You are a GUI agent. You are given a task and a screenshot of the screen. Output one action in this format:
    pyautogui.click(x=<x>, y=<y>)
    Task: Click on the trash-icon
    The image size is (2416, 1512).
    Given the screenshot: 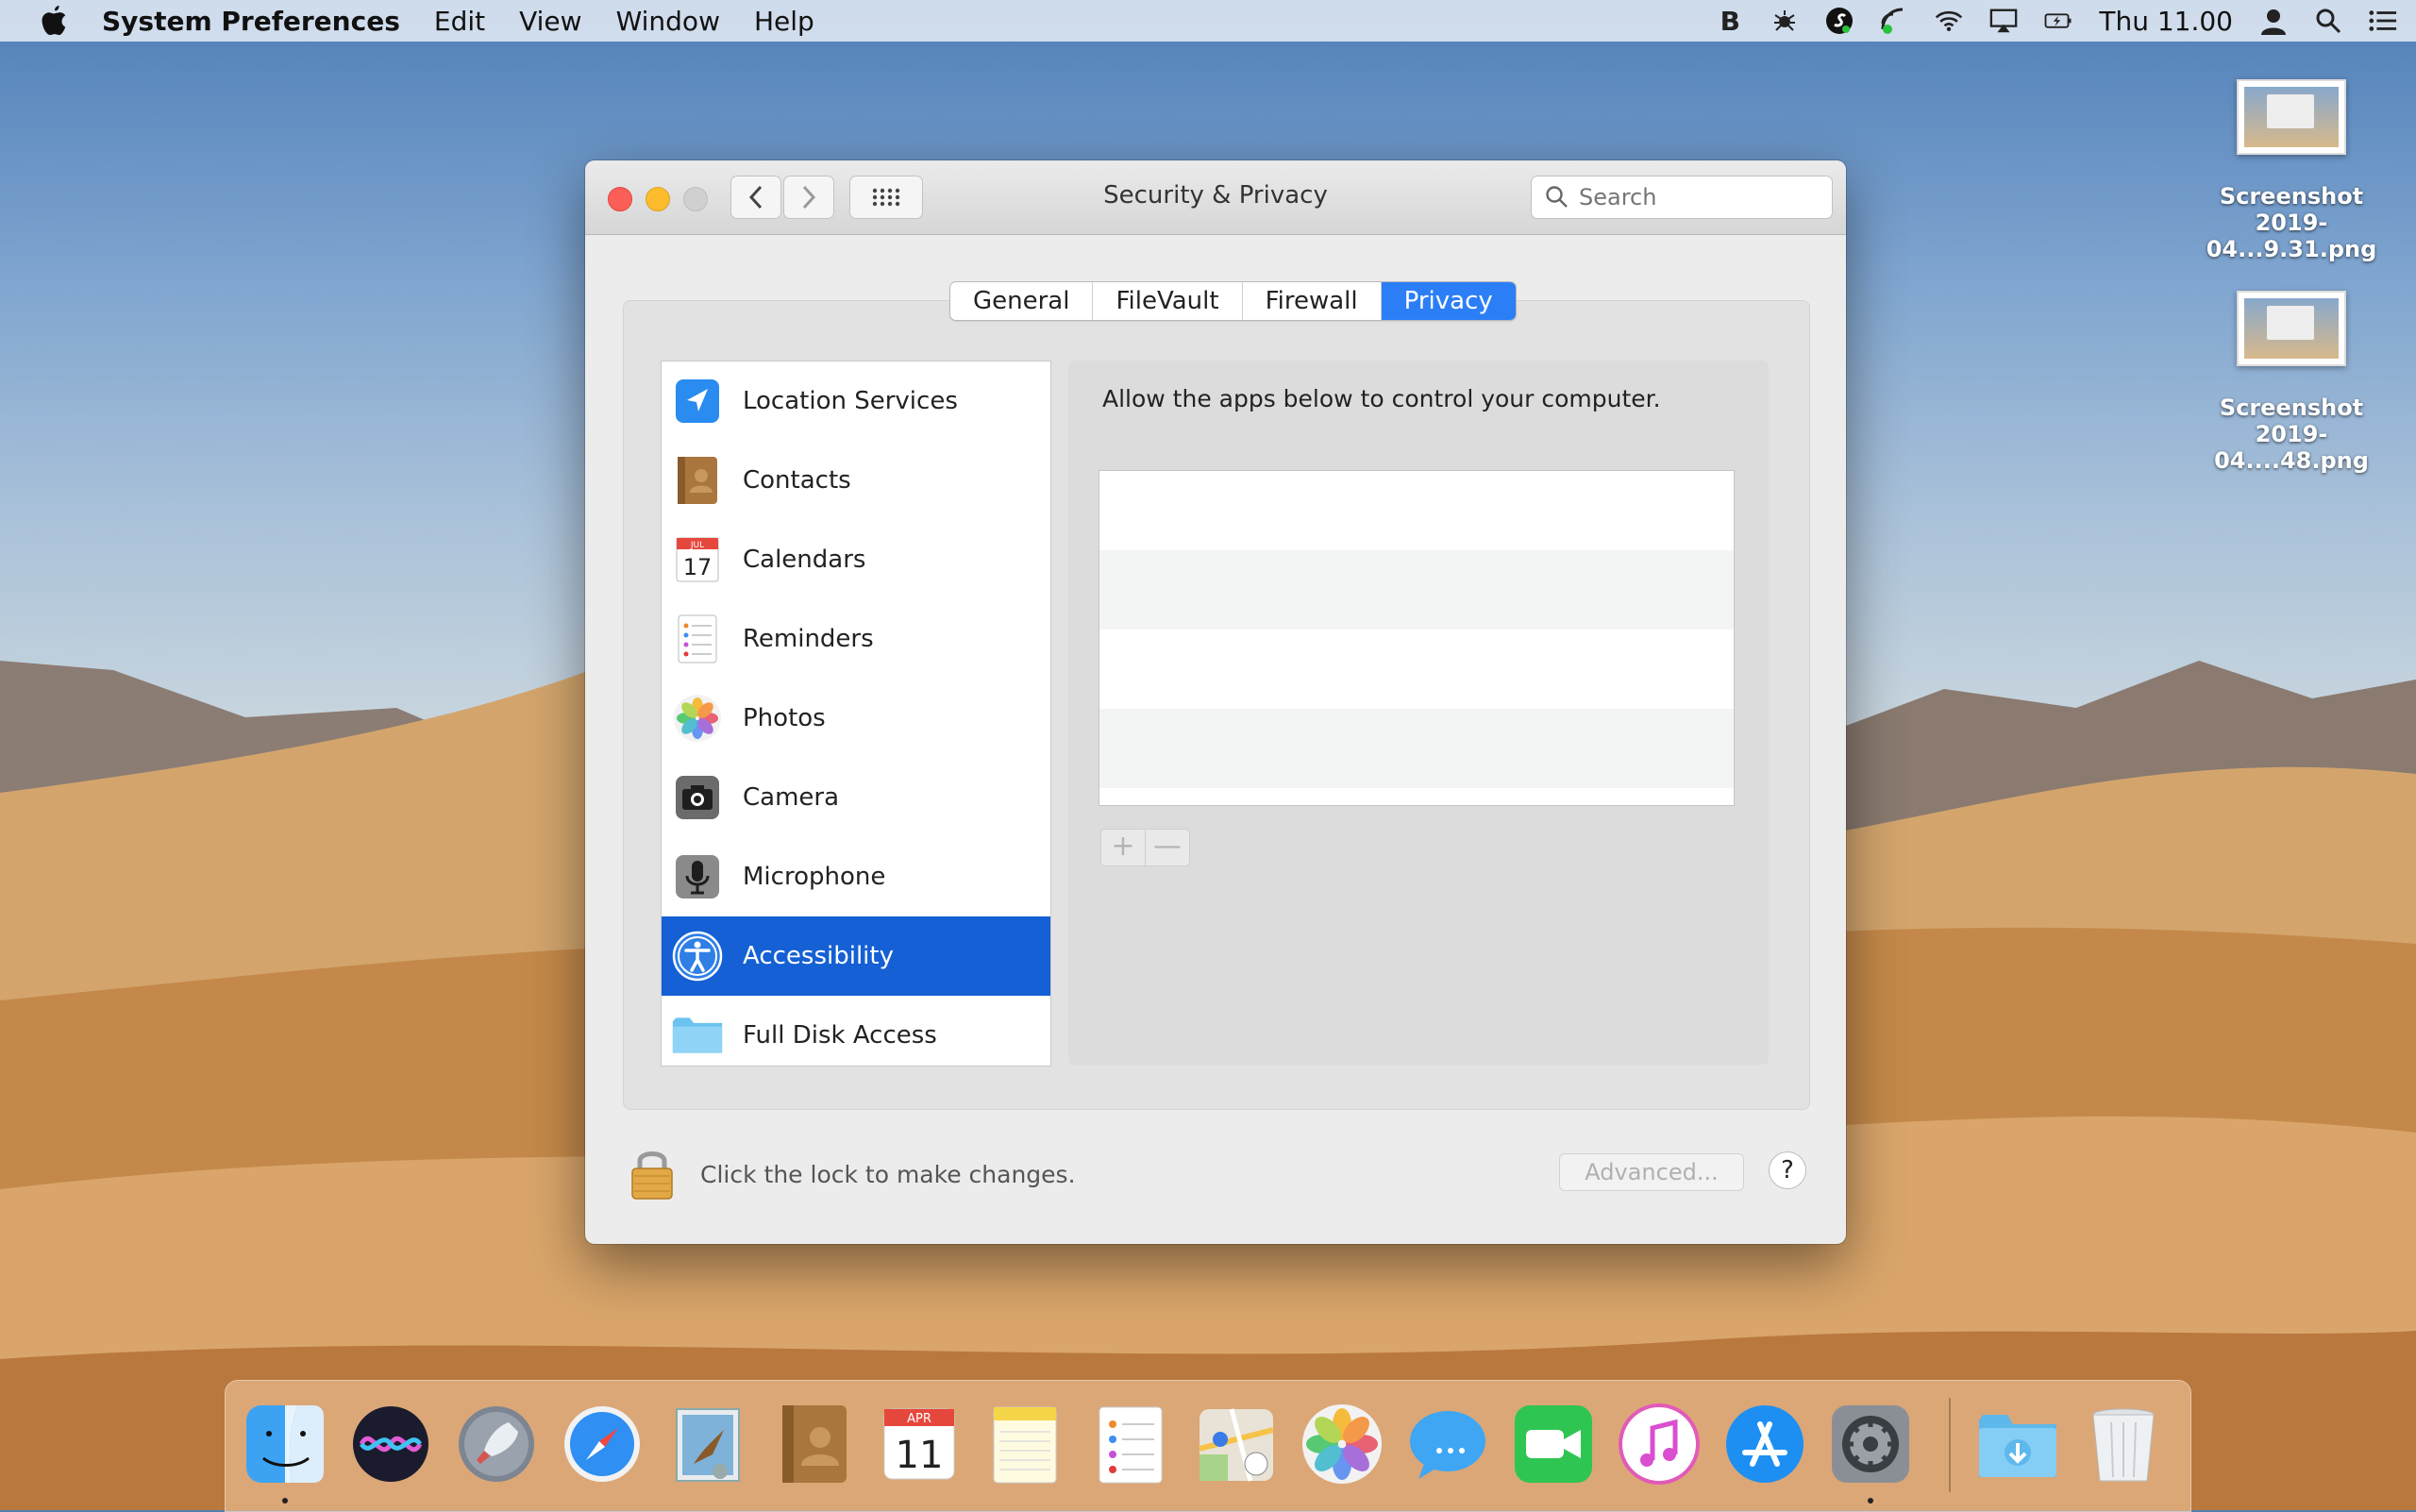 What is the action you would take?
    pyautogui.click(x=2123, y=1444)
    